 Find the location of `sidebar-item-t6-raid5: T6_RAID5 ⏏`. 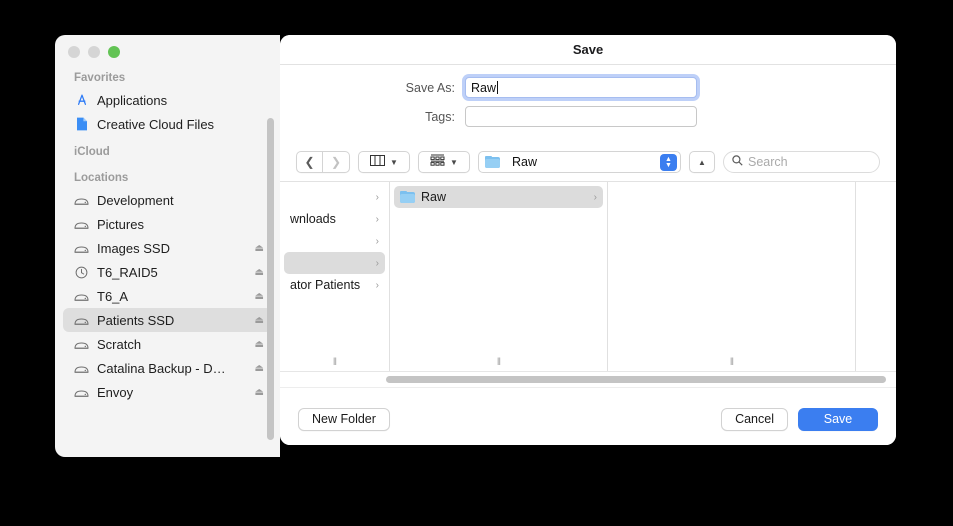

sidebar-item-t6-raid5: T6_RAID5 ⏏ is located at coordinates (167, 272).